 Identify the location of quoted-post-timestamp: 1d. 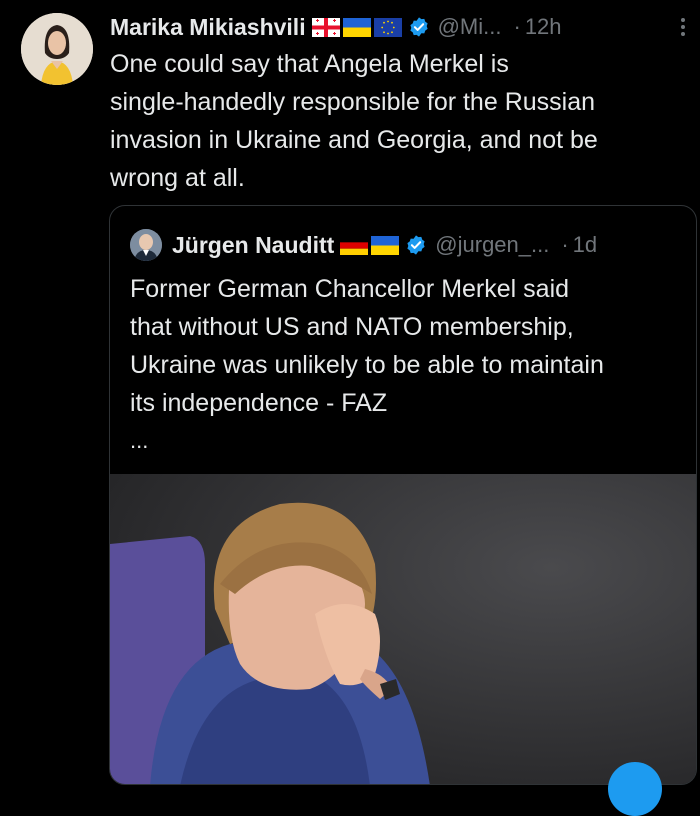
(585, 245).